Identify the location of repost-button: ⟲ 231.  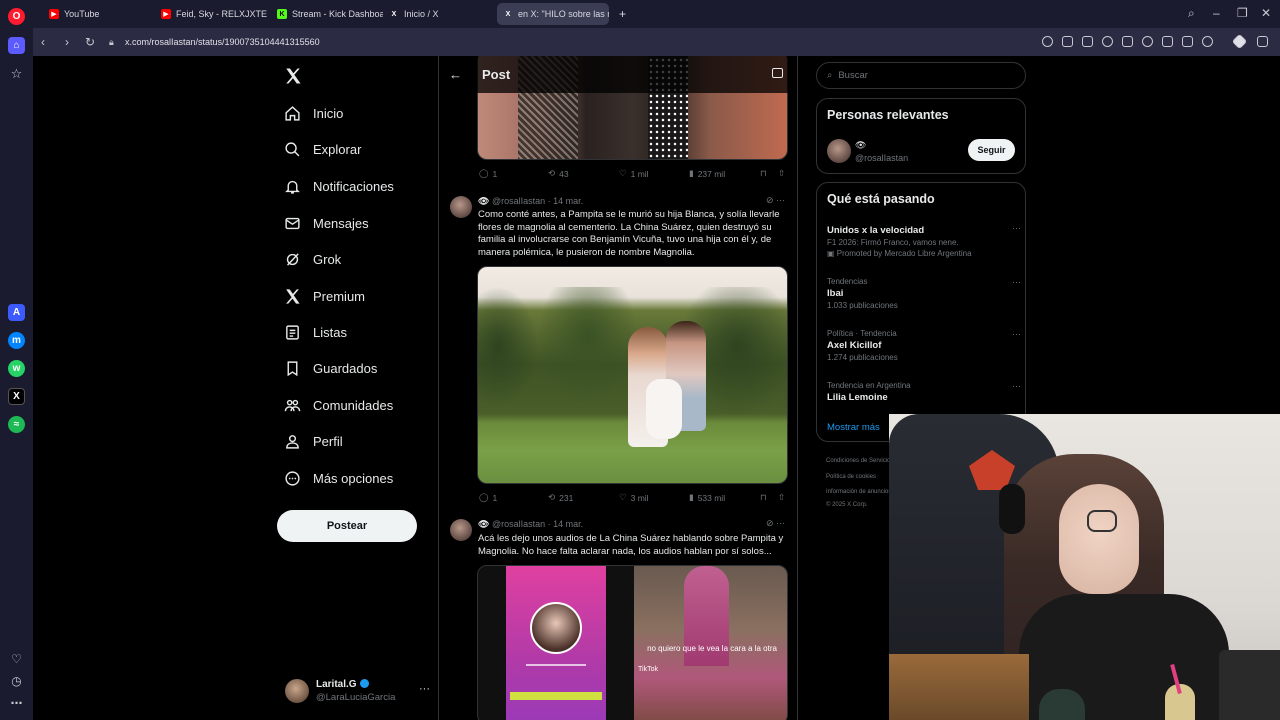
(560, 497).